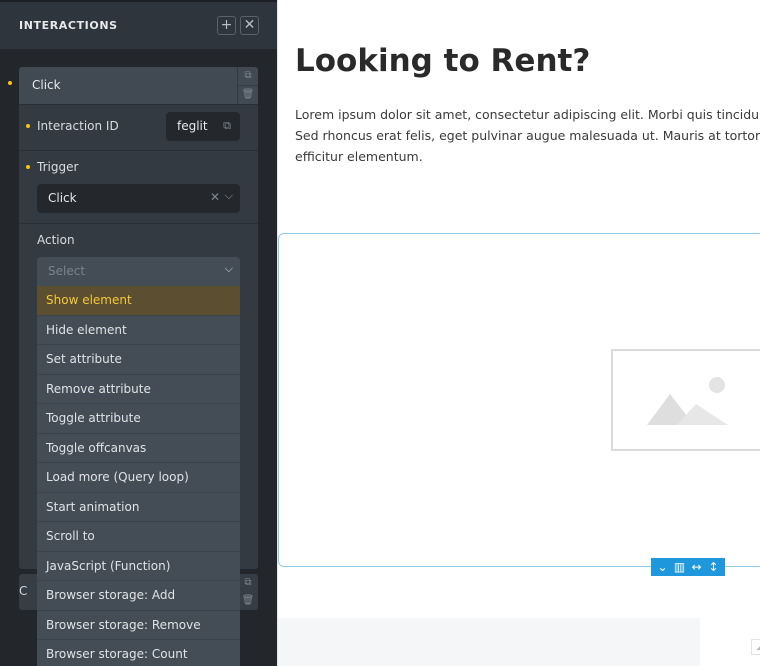 This screenshot has width=760, height=666. I want to click on close-panel-button: ✕, so click(249, 25).